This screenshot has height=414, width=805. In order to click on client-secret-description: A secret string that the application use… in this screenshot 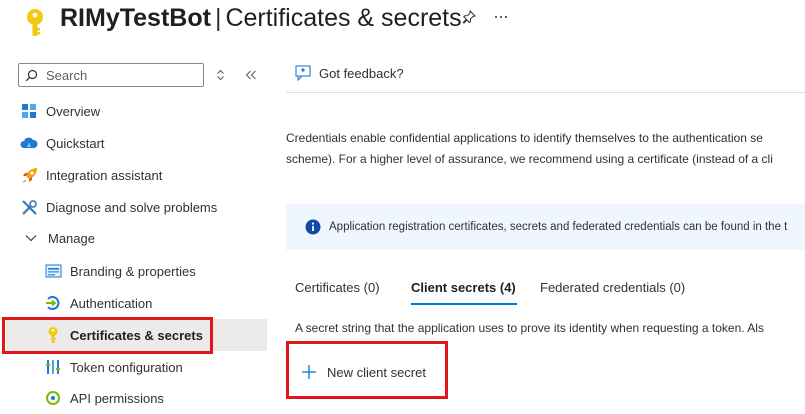, I will do `click(529, 328)`.